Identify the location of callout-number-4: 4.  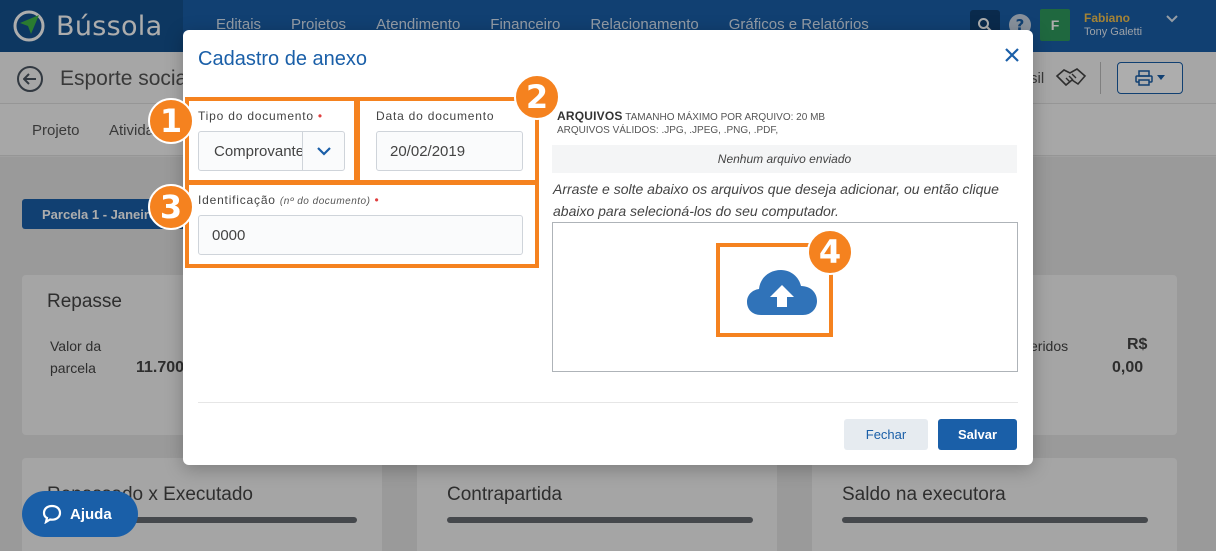
(830, 252).